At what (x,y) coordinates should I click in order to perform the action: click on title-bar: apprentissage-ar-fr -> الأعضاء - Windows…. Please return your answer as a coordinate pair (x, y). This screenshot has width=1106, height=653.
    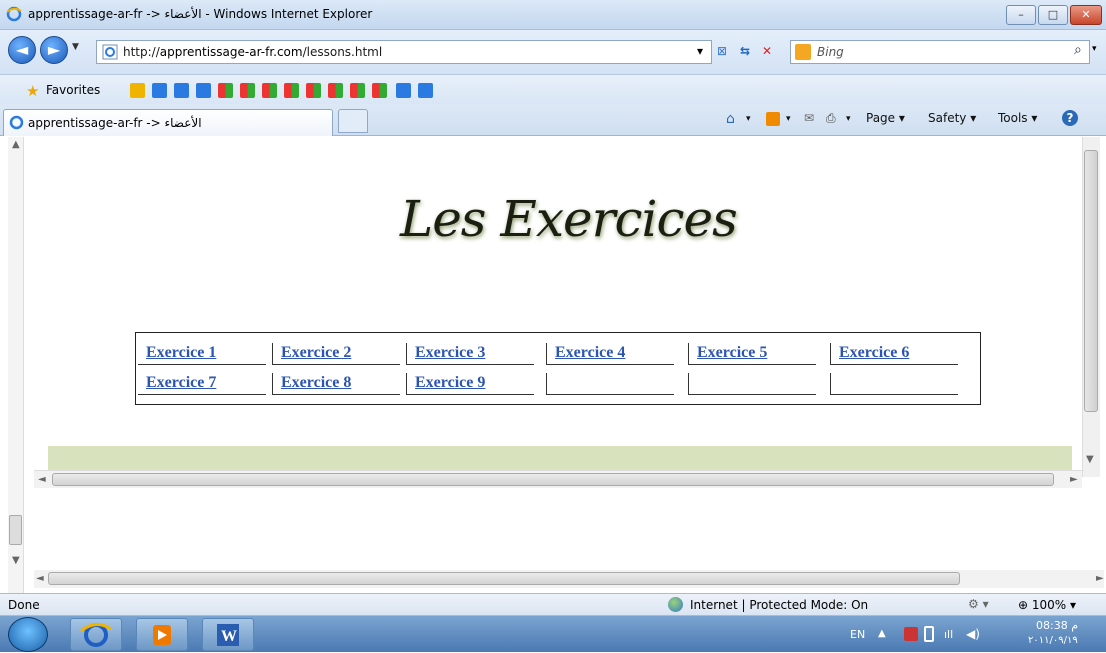
    Looking at the image, I should click on (553, 15).